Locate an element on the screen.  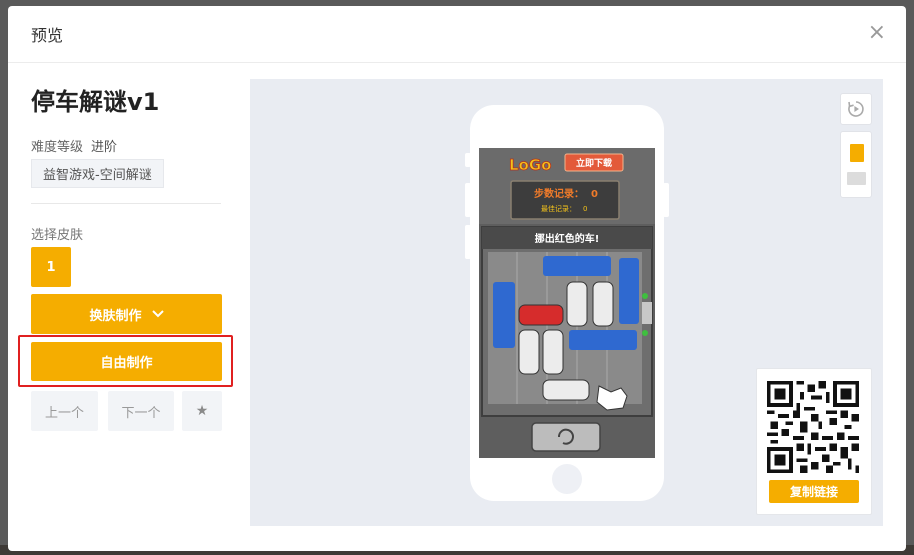
free-make-button: 自由制作 is located at coordinates (126, 361).